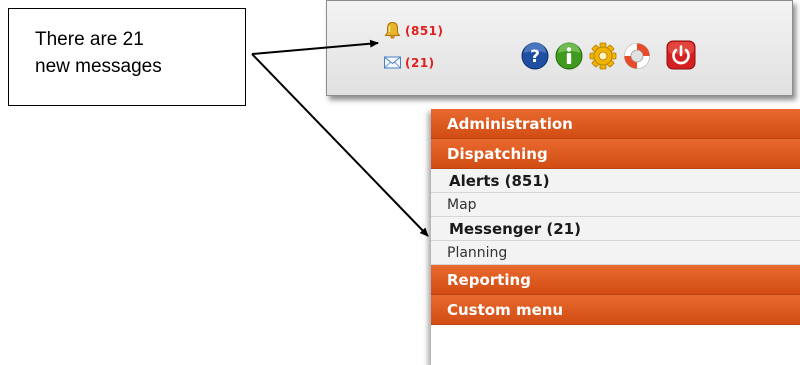  Describe the element at coordinates (637, 56) in the screenshot. I see `lifebuoy-icon` at that location.